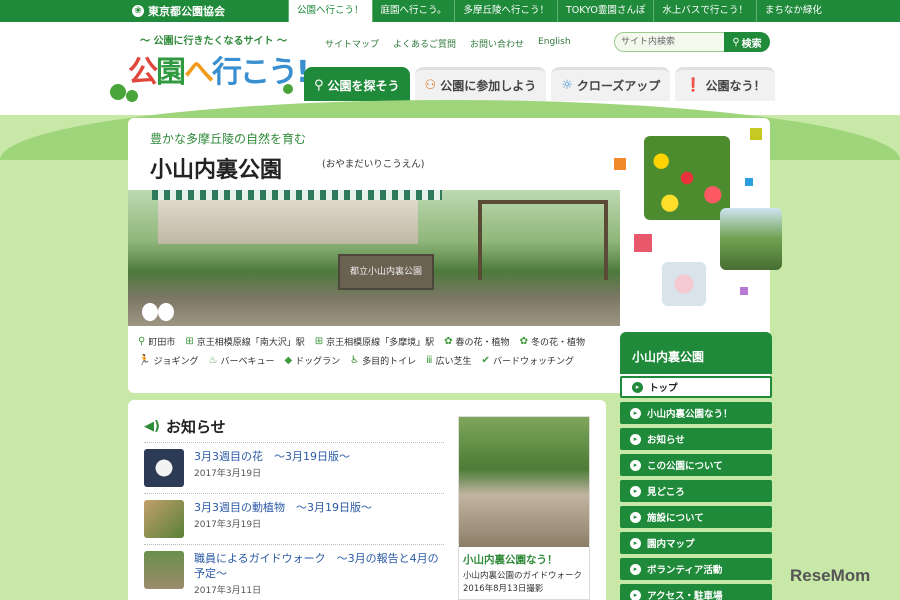 The image size is (900, 600). Describe the element at coordinates (448, 360) in the screenshot. I see `info-lawn: ⅲ 広い芝生` at that location.